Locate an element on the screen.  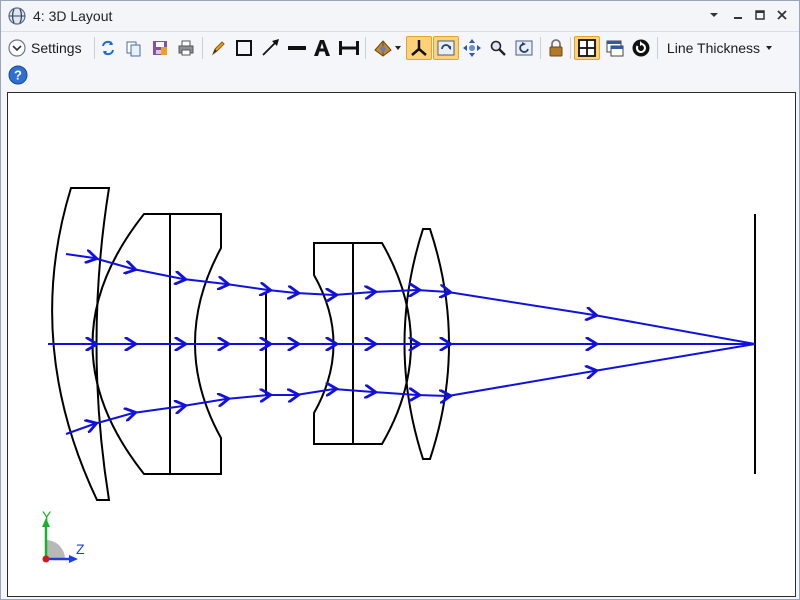
rectangle-button is located at coordinates (244, 48).